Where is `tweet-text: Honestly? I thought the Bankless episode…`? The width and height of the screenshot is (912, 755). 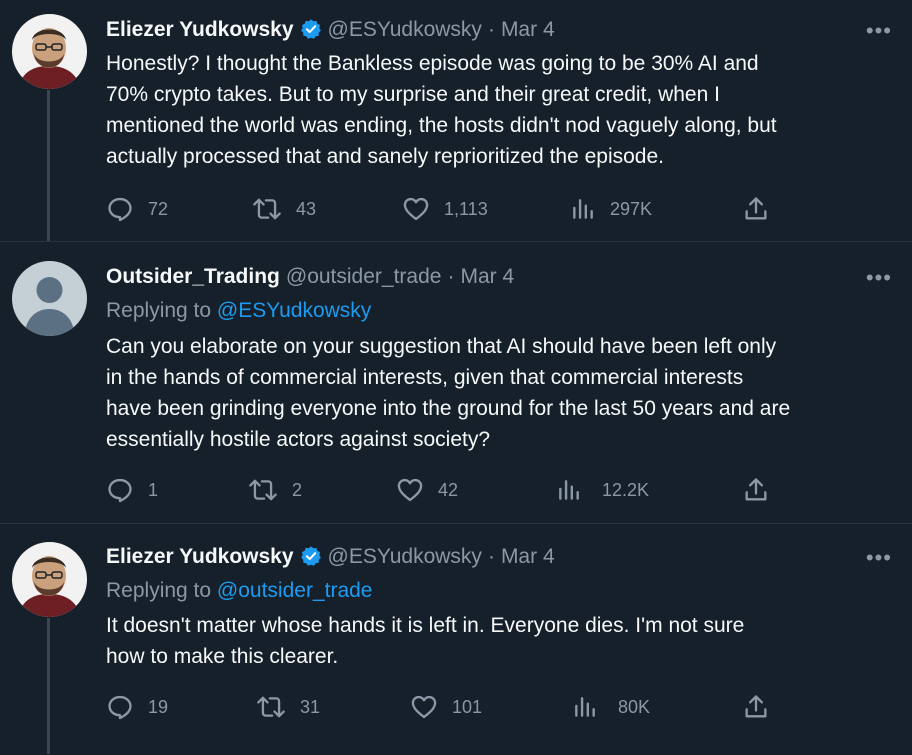
tweet-text: Honestly? I thought the Bankless episode… is located at coordinates (501, 110).